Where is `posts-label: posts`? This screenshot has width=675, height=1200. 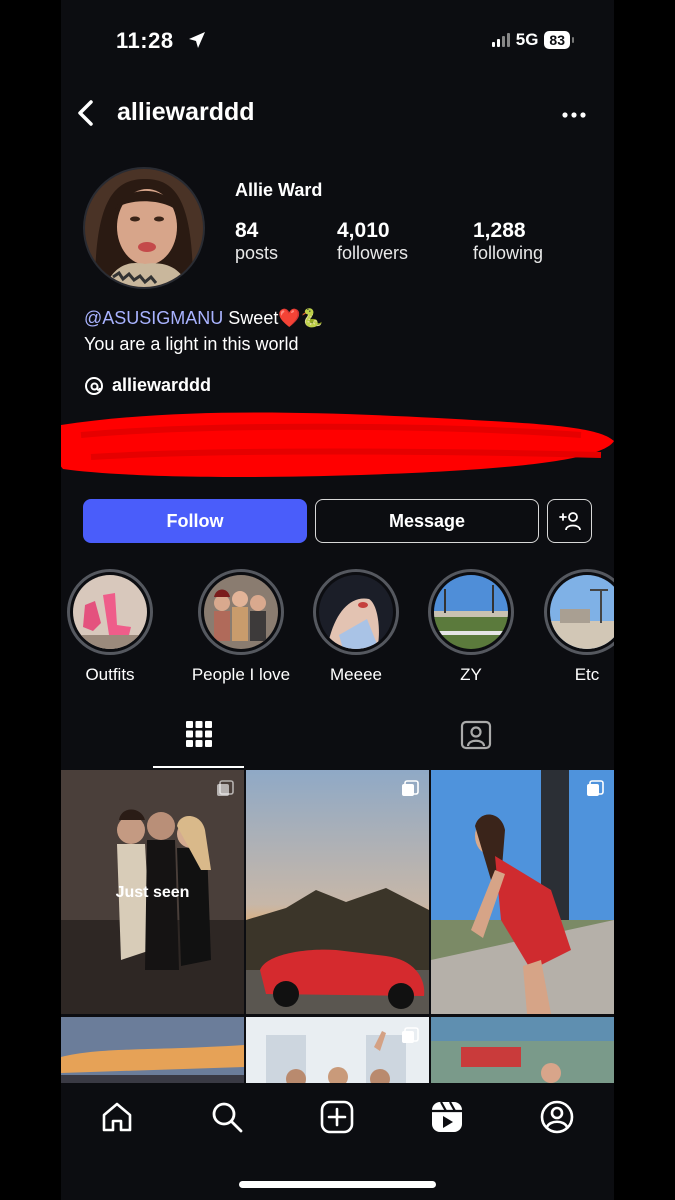
posts-label: posts is located at coordinates (257, 253).